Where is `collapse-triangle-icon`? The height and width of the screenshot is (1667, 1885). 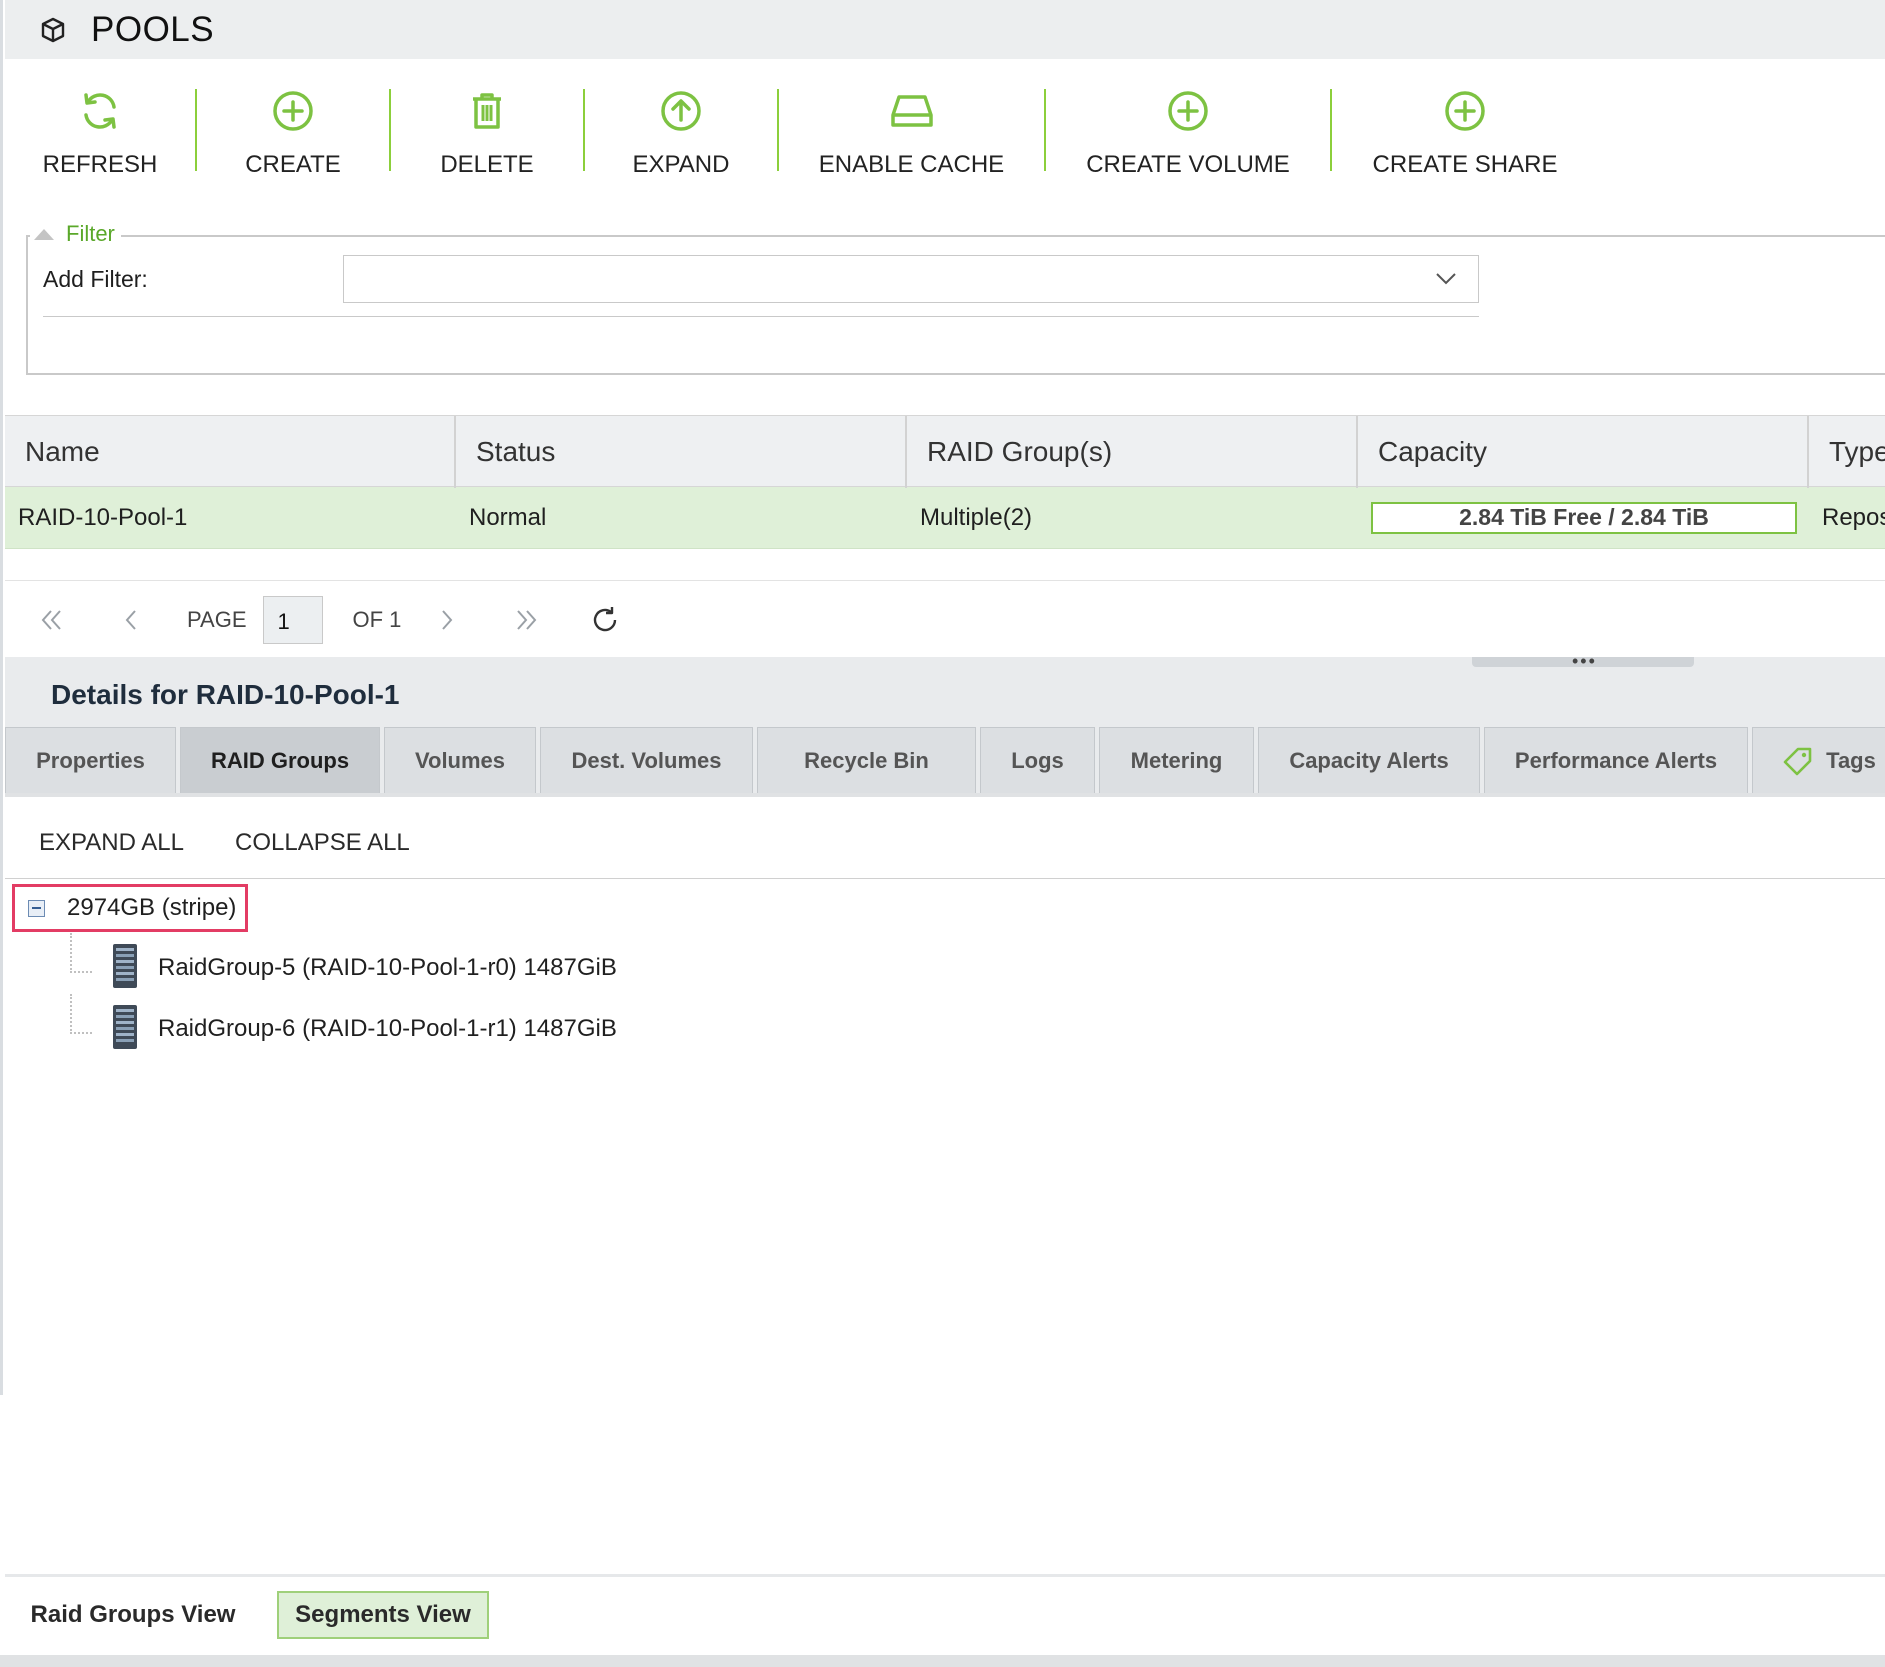 collapse-triangle-icon is located at coordinates (44, 234).